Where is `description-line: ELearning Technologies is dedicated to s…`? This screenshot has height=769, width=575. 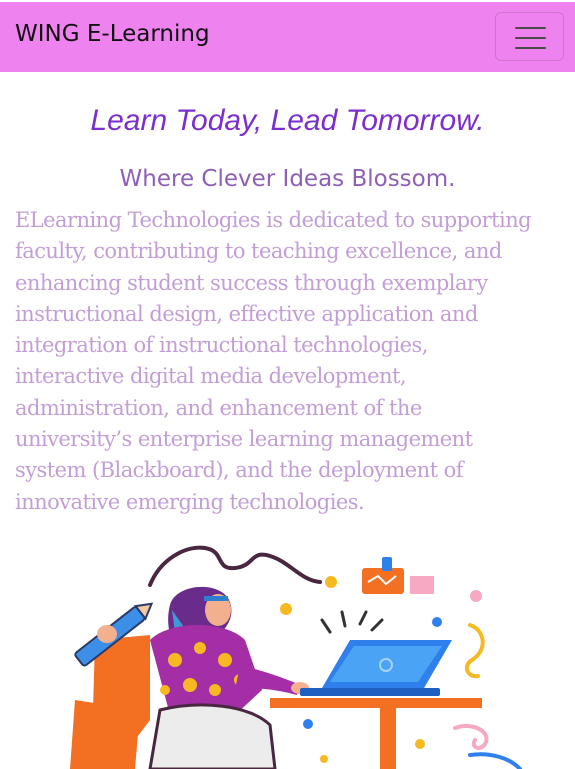
description-line: ELearning Technologies is dedicated to s… is located at coordinates (273, 220).